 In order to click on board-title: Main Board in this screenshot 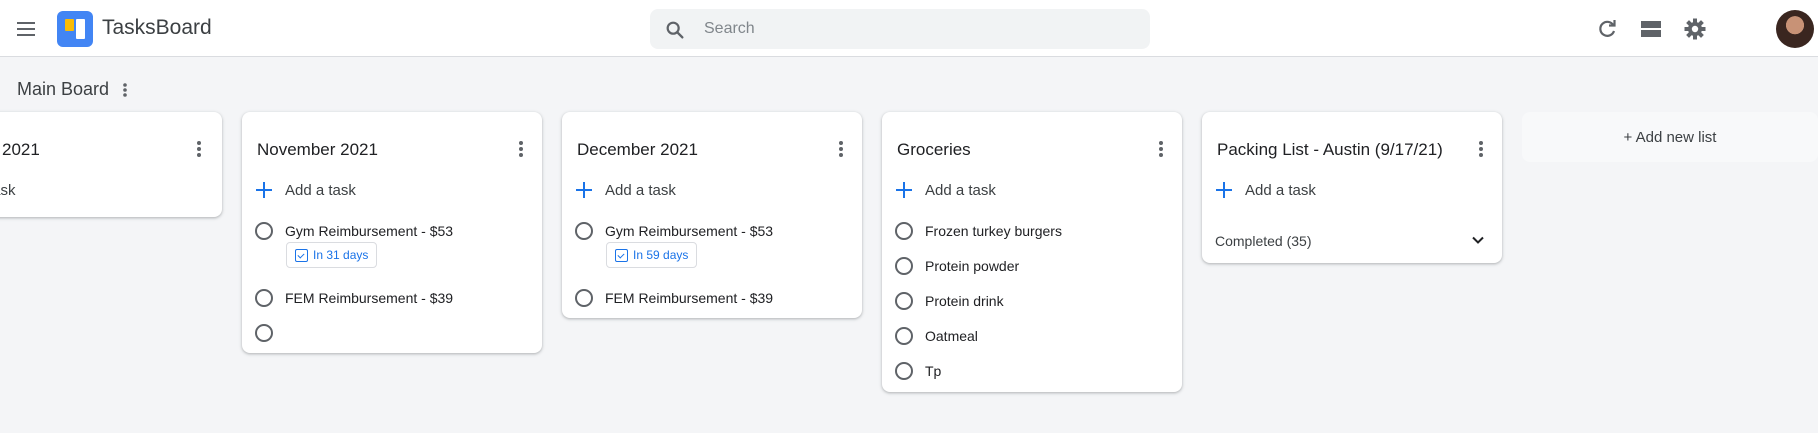, I will do `click(63, 89)`.